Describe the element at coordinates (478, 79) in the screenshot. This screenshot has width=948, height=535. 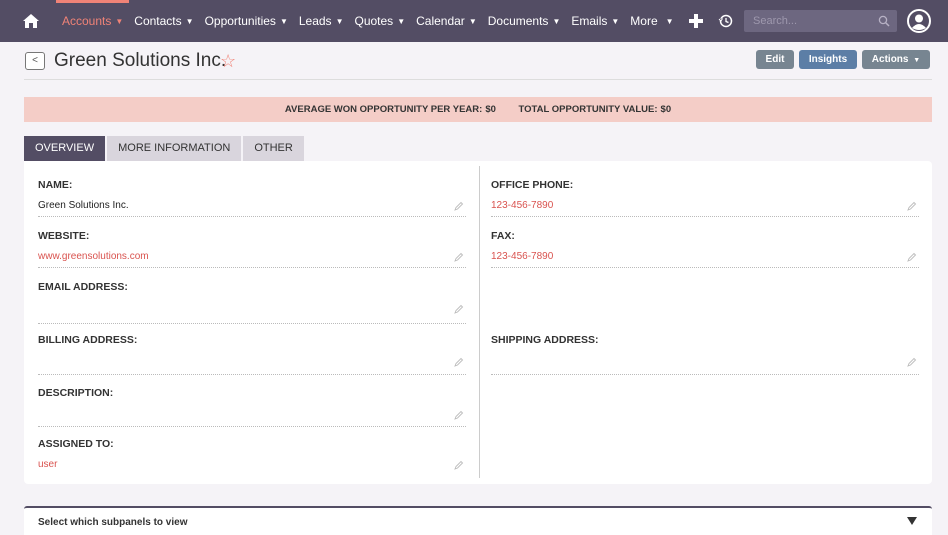
I see `title-divider` at that location.